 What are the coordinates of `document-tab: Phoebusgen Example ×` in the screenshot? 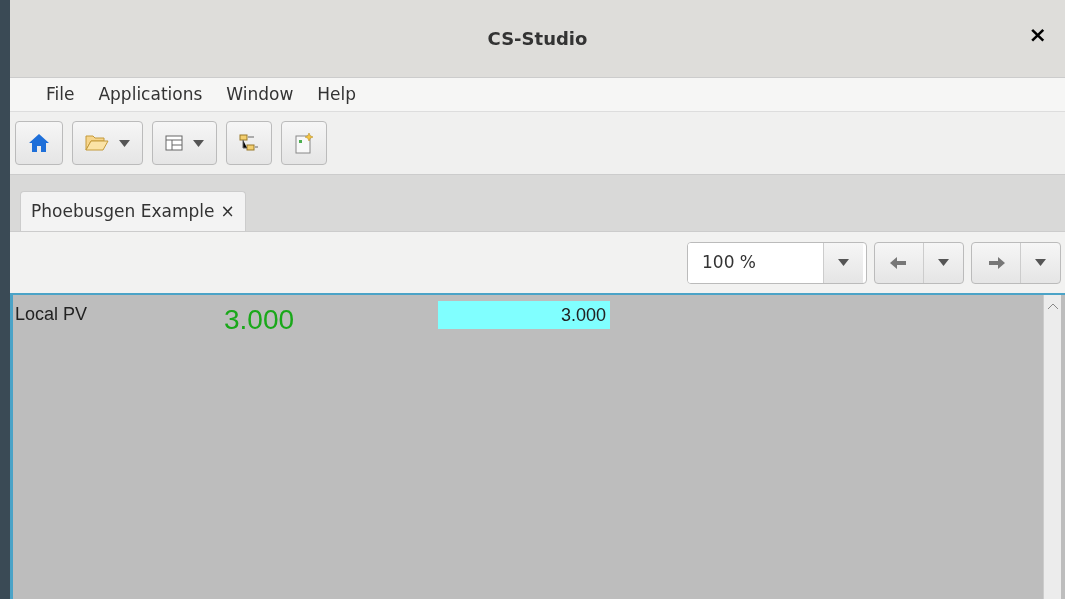 It's located at (133, 211).